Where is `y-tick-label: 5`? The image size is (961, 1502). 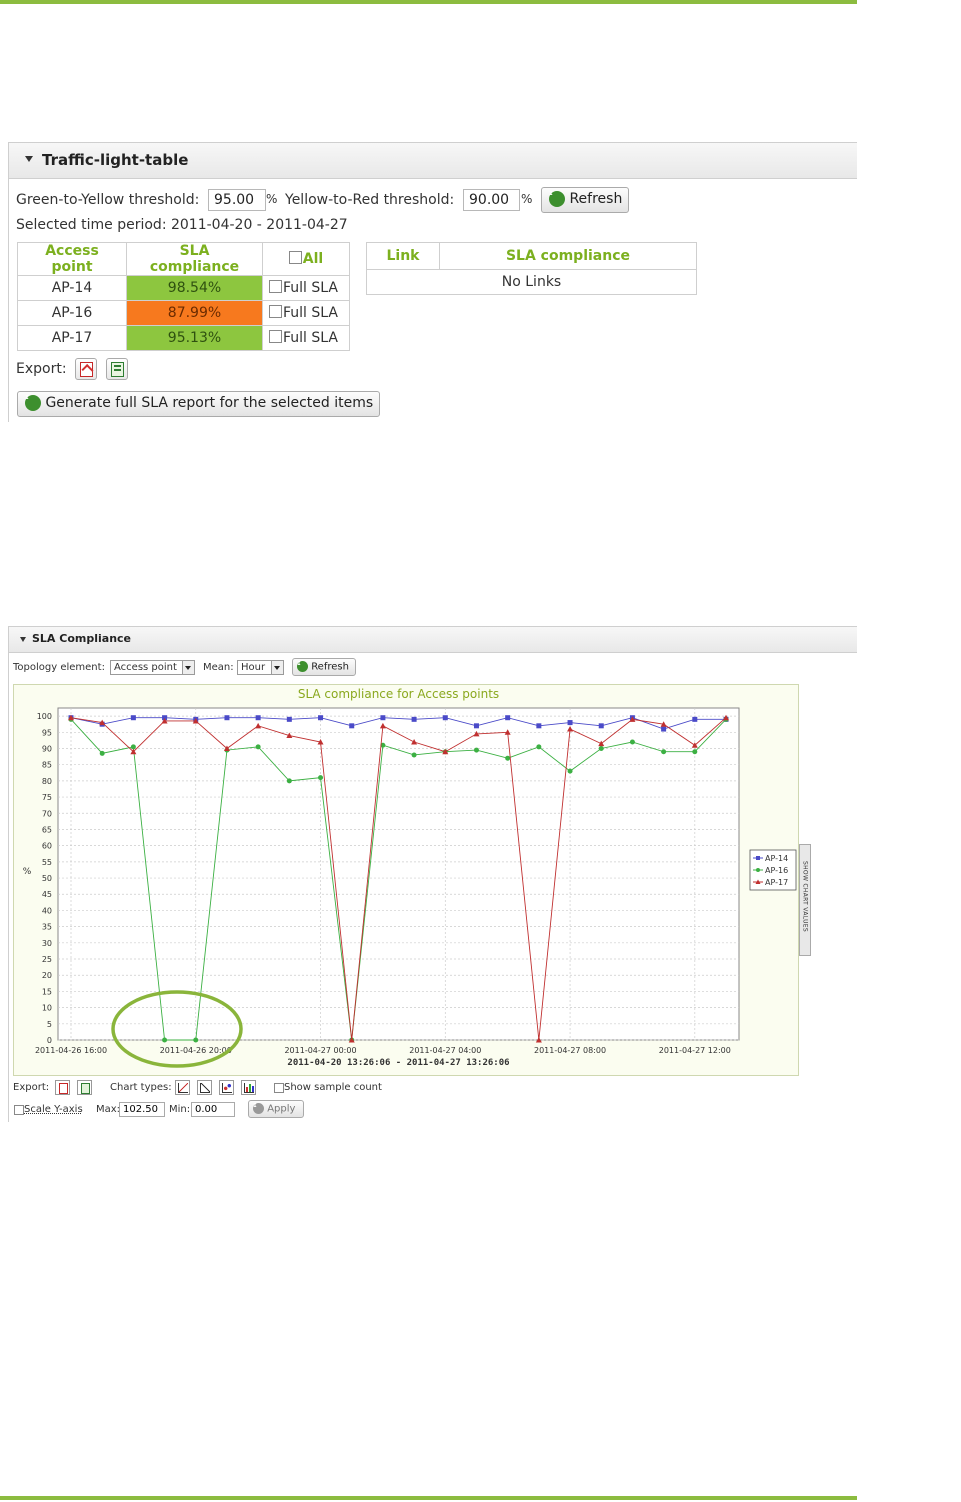 y-tick-label: 5 is located at coordinates (49, 1024).